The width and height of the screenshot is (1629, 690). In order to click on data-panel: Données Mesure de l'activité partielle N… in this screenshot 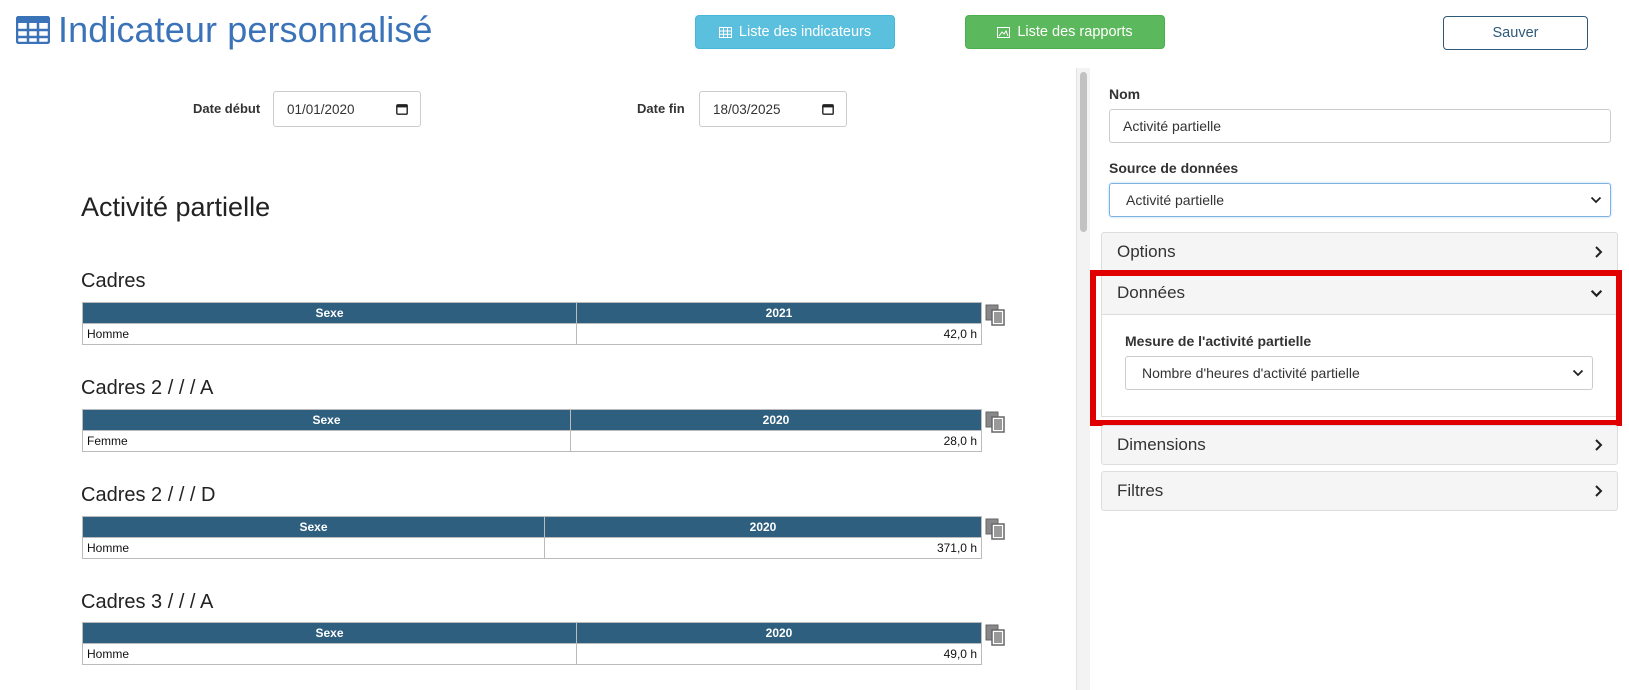, I will do `click(1359, 344)`.